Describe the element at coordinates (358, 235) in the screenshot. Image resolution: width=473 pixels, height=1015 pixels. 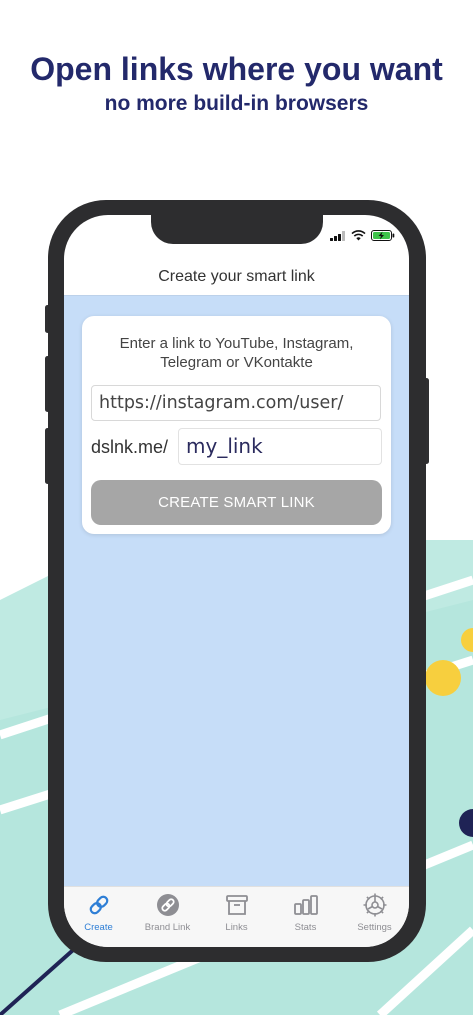
I see `wifi-icon` at that location.